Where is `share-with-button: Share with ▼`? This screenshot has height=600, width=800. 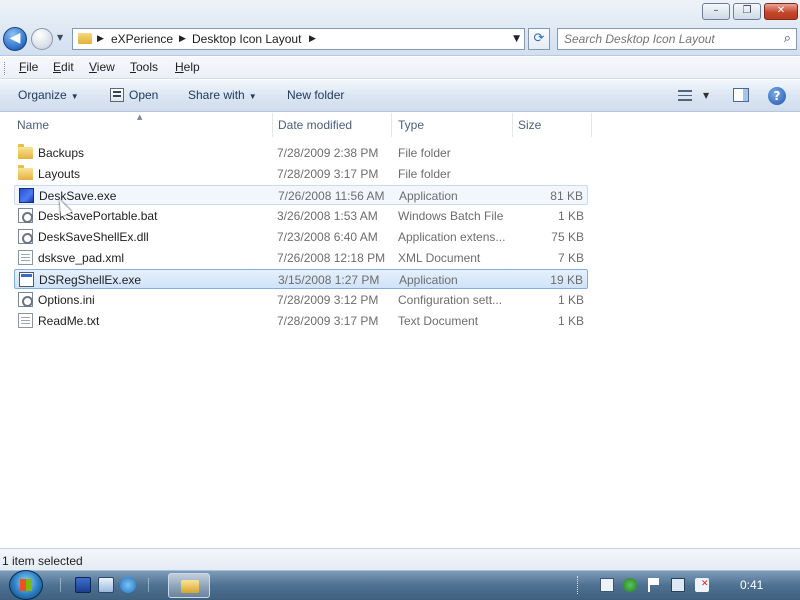 share-with-button: Share with ▼ is located at coordinates (222, 95).